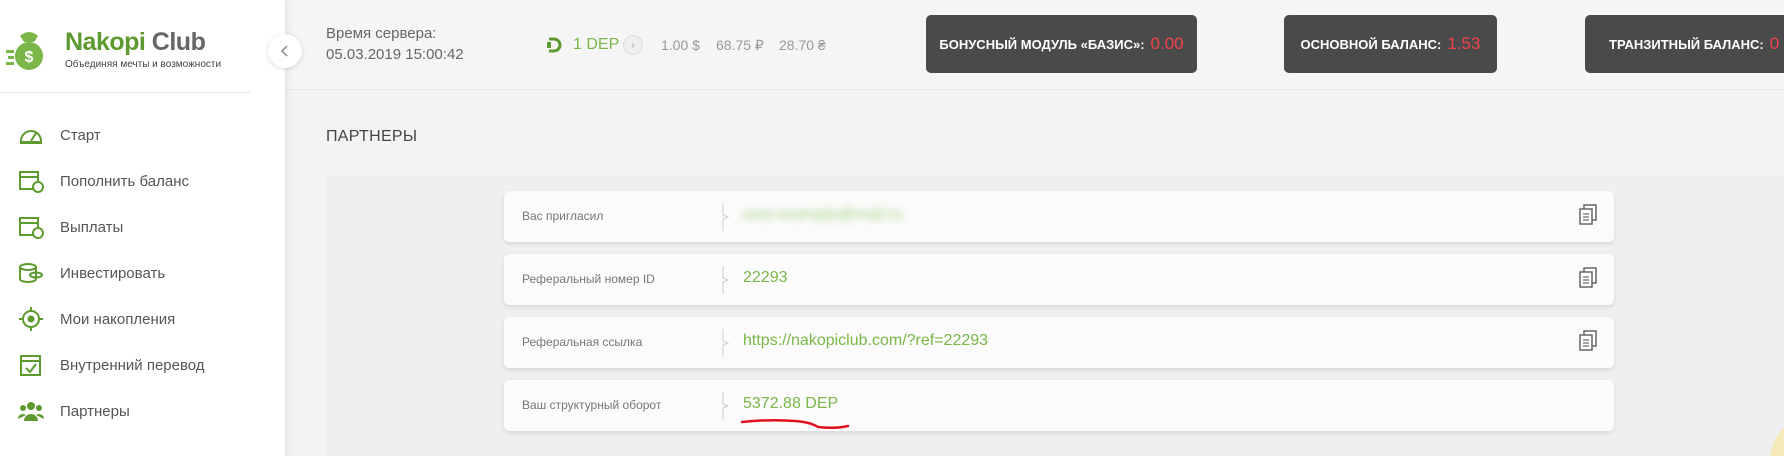  I want to click on referrer-row: Вас пригласил user.example@mail.ru, so click(1059, 216).